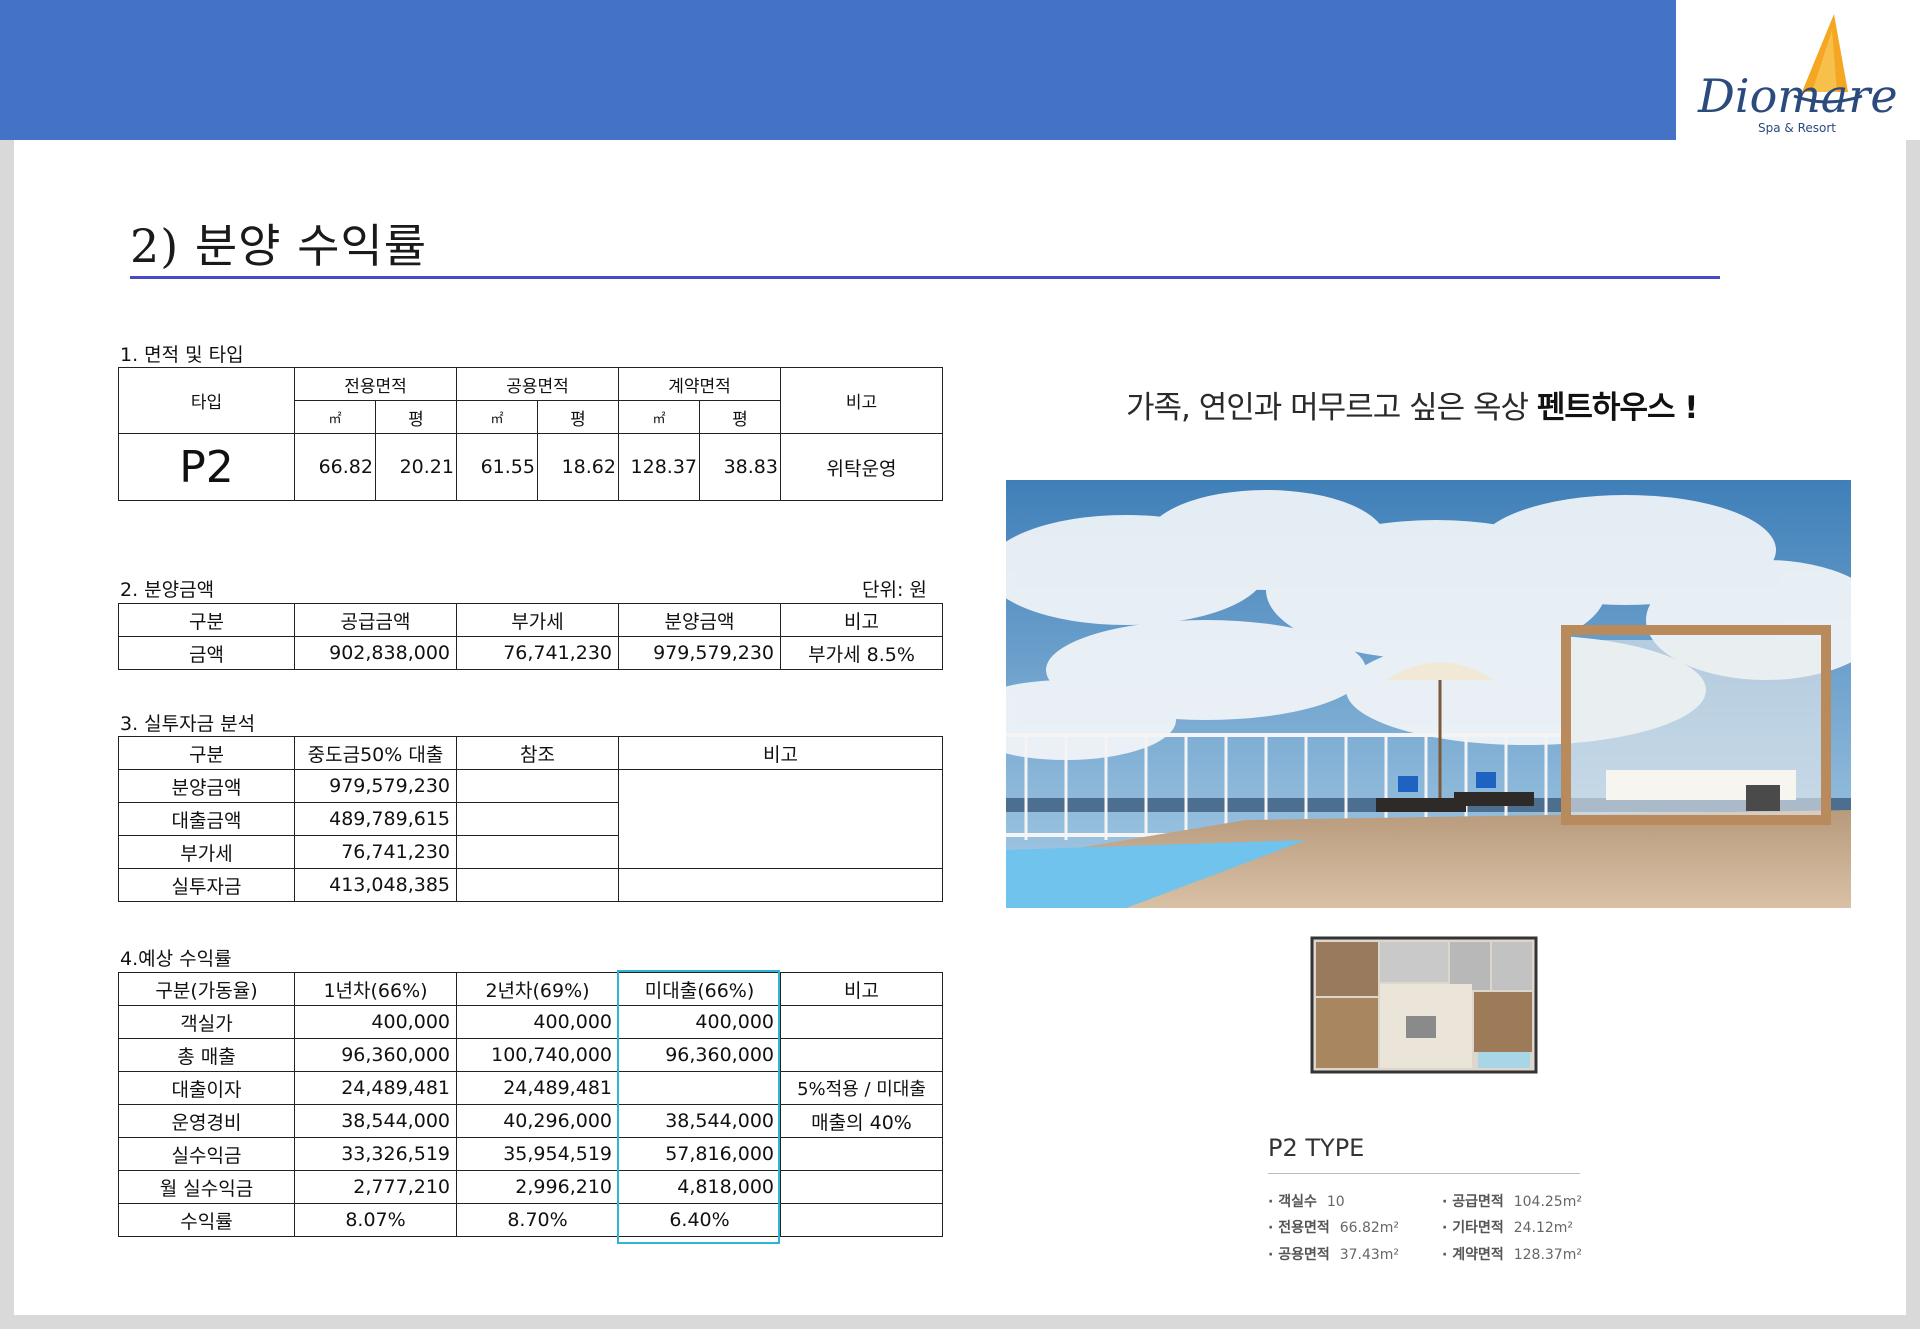 Image resolution: width=1920 pixels, height=1329 pixels. I want to click on area-contract-pyeong: 38.83, so click(740, 467).